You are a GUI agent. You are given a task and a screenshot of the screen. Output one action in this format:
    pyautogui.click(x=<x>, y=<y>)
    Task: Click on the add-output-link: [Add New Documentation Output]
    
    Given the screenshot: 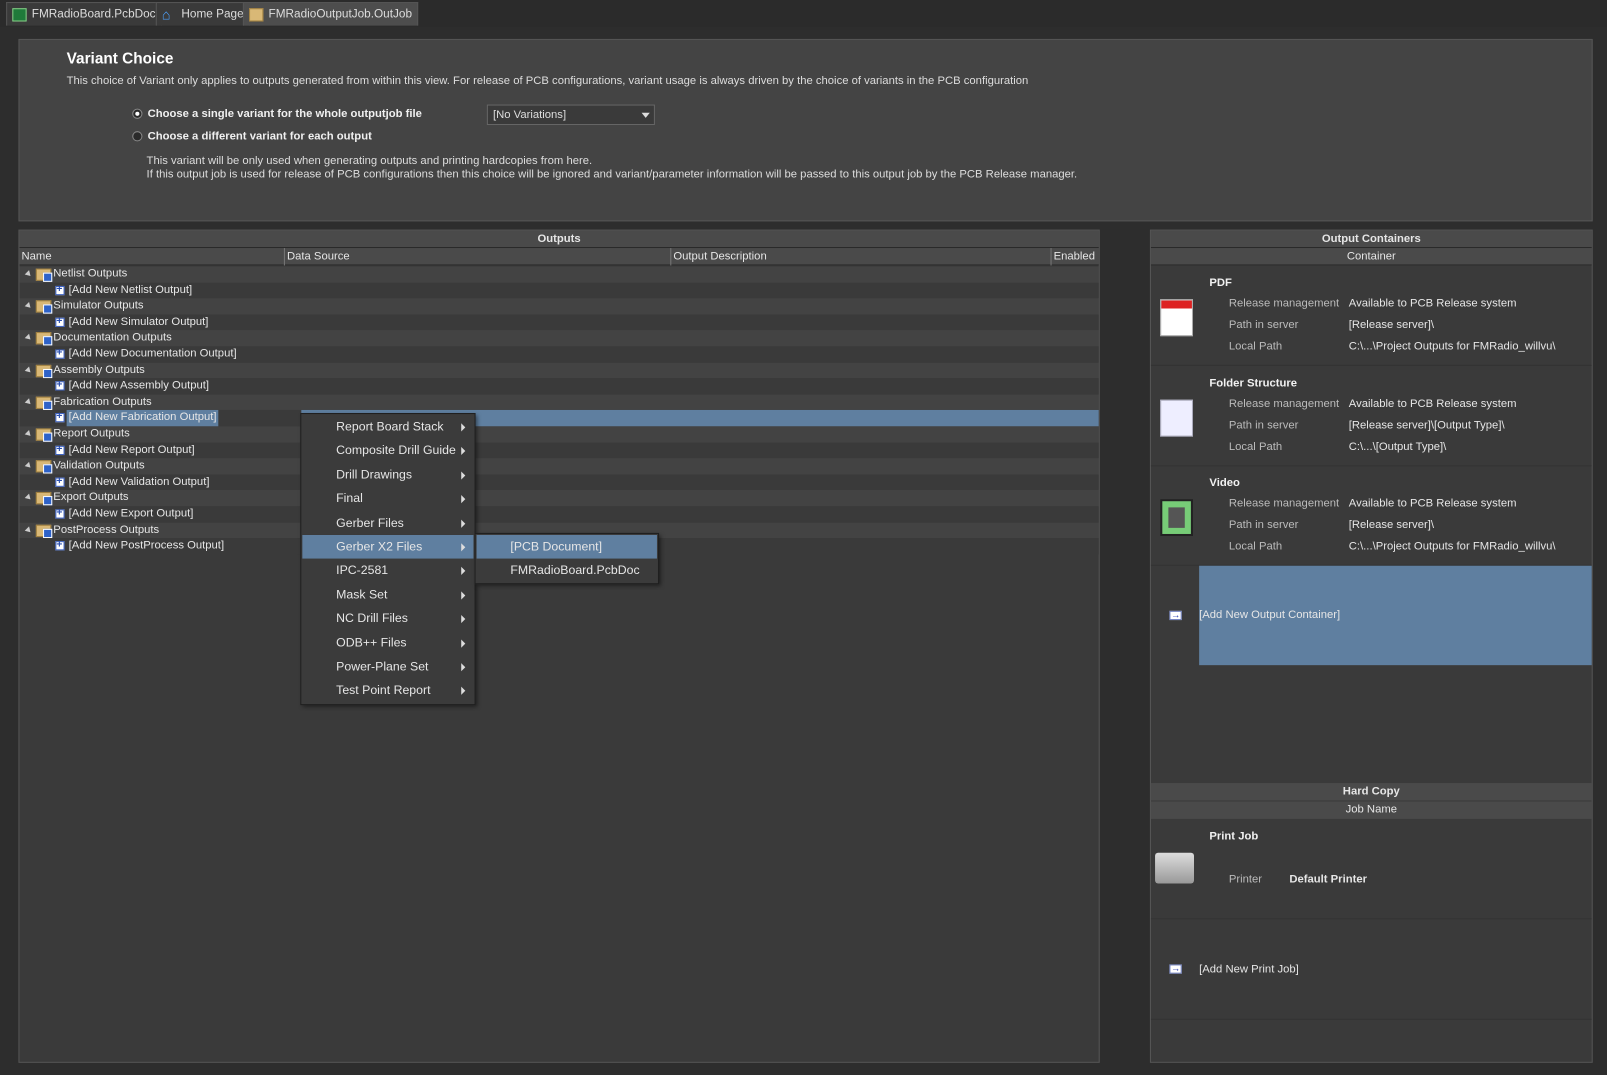 What is the action you would take?
    pyautogui.click(x=153, y=354)
    